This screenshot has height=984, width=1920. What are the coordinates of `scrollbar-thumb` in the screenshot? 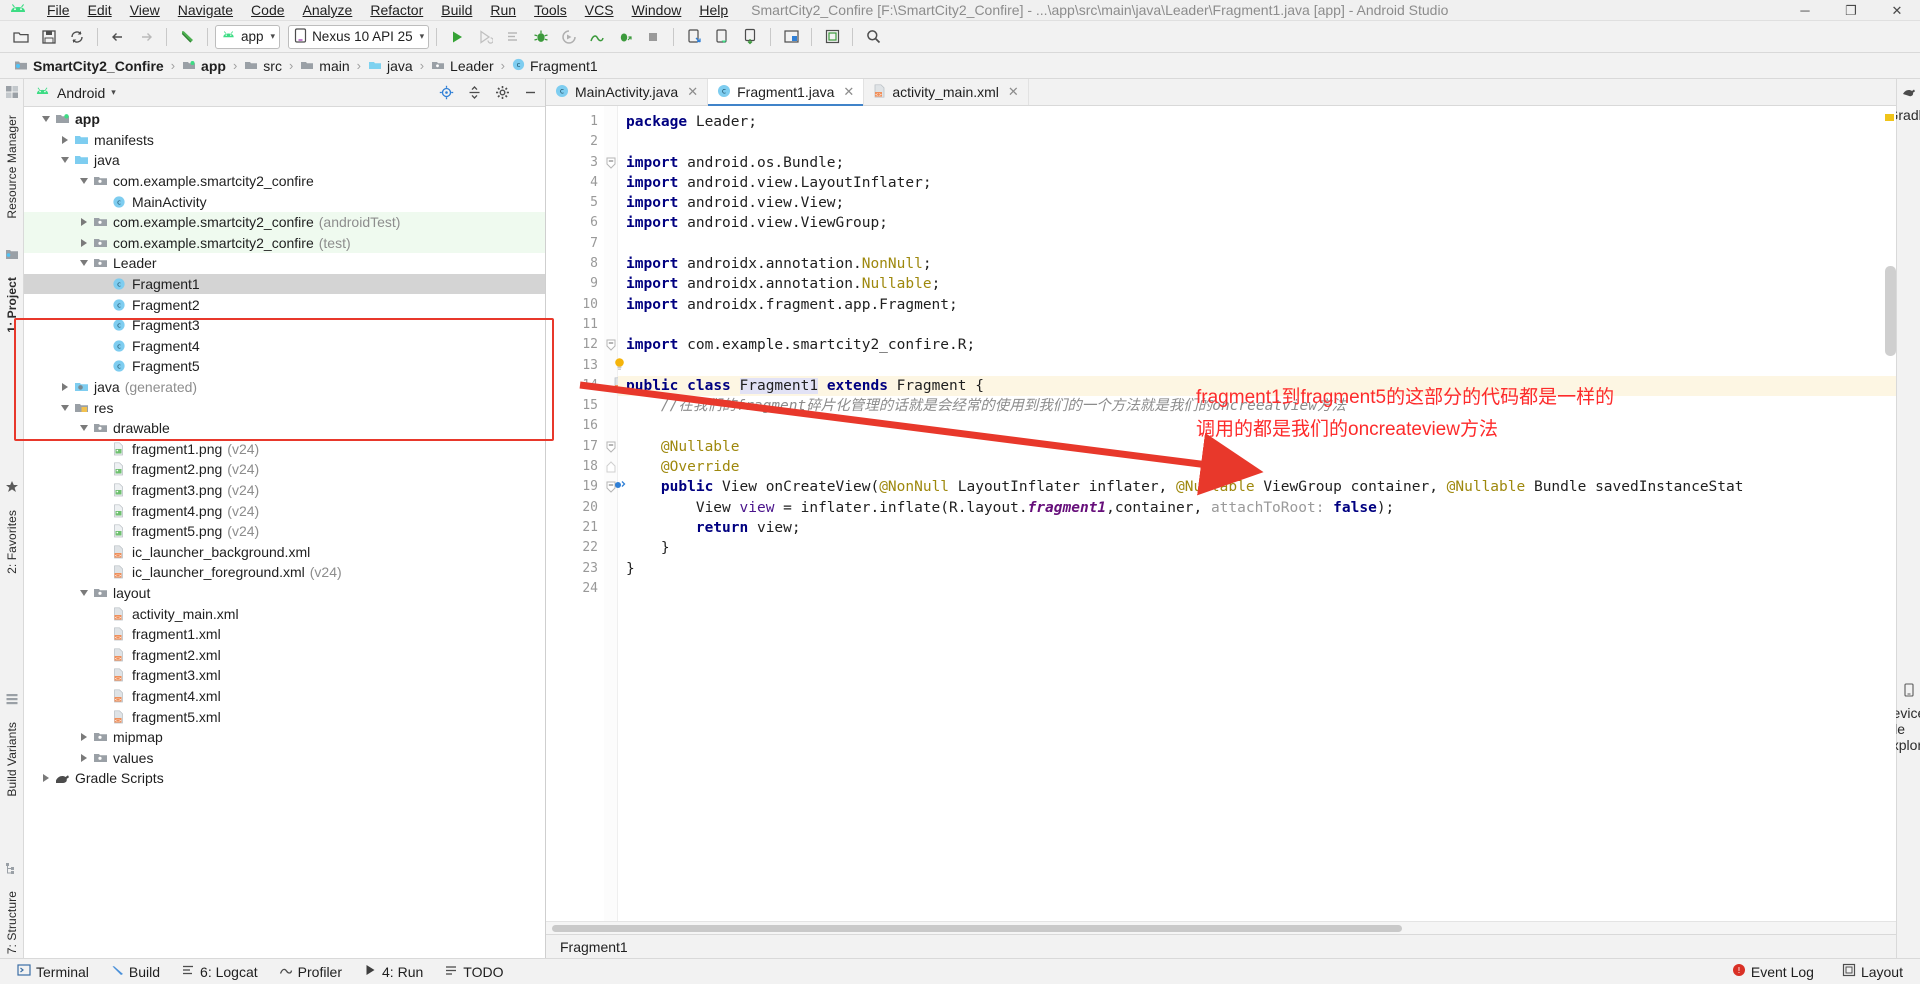 It's located at (1890, 311).